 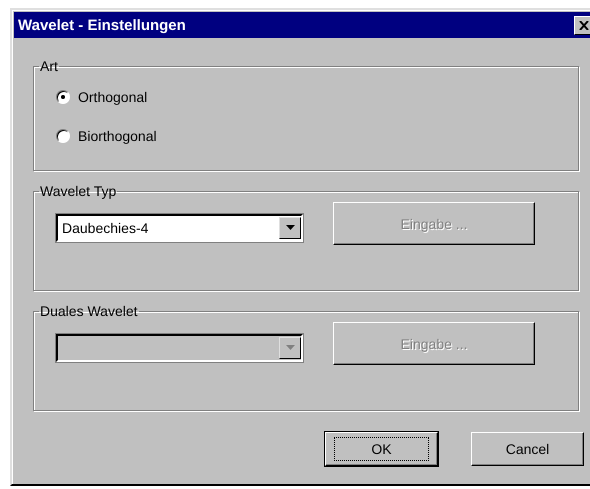 I want to click on dropdown-field: Daubechies-4, so click(x=179, y=228).